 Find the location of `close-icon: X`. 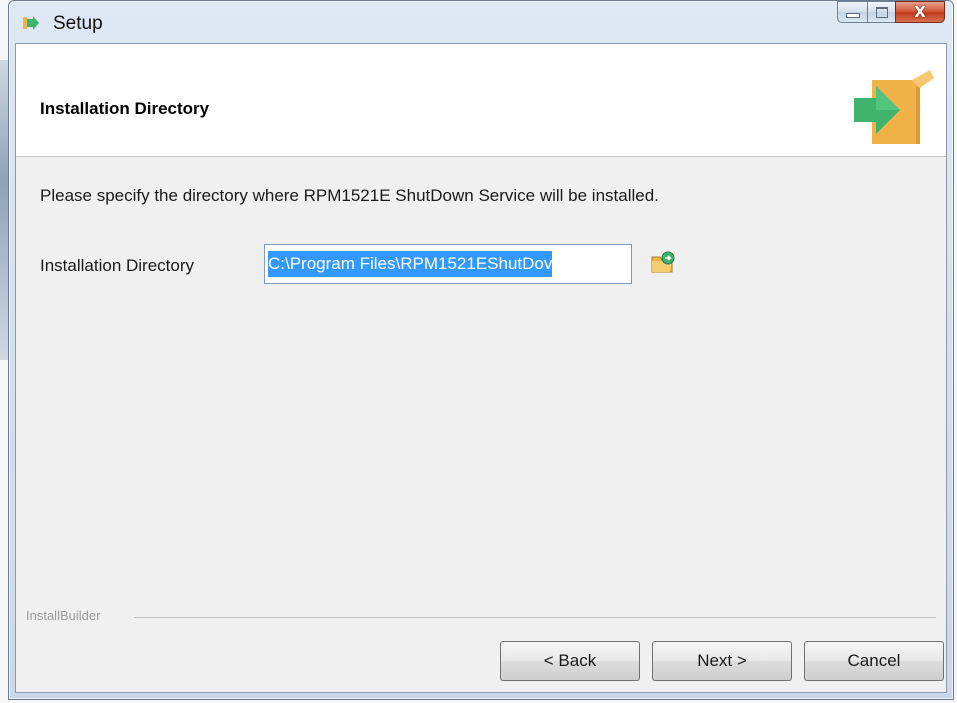

close-icon: X is located at coordinates (920, 12).